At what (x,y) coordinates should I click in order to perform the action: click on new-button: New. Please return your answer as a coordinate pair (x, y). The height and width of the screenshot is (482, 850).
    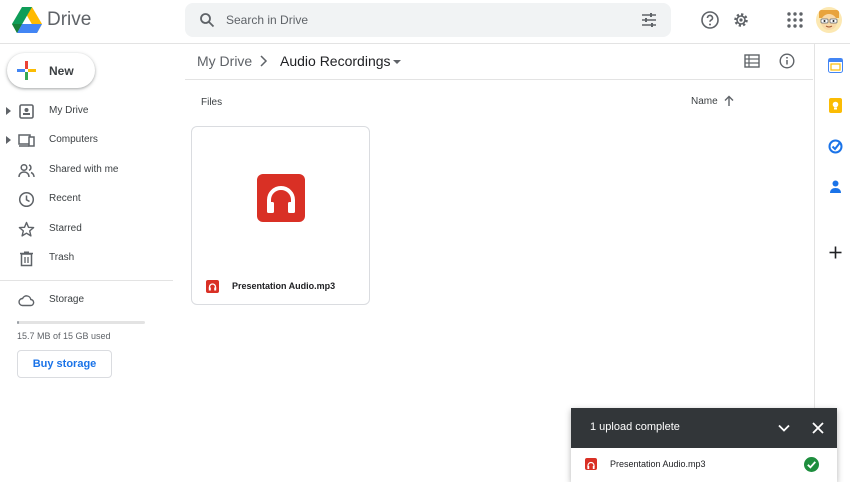
    Looking at the image, I should click on (51, 70).